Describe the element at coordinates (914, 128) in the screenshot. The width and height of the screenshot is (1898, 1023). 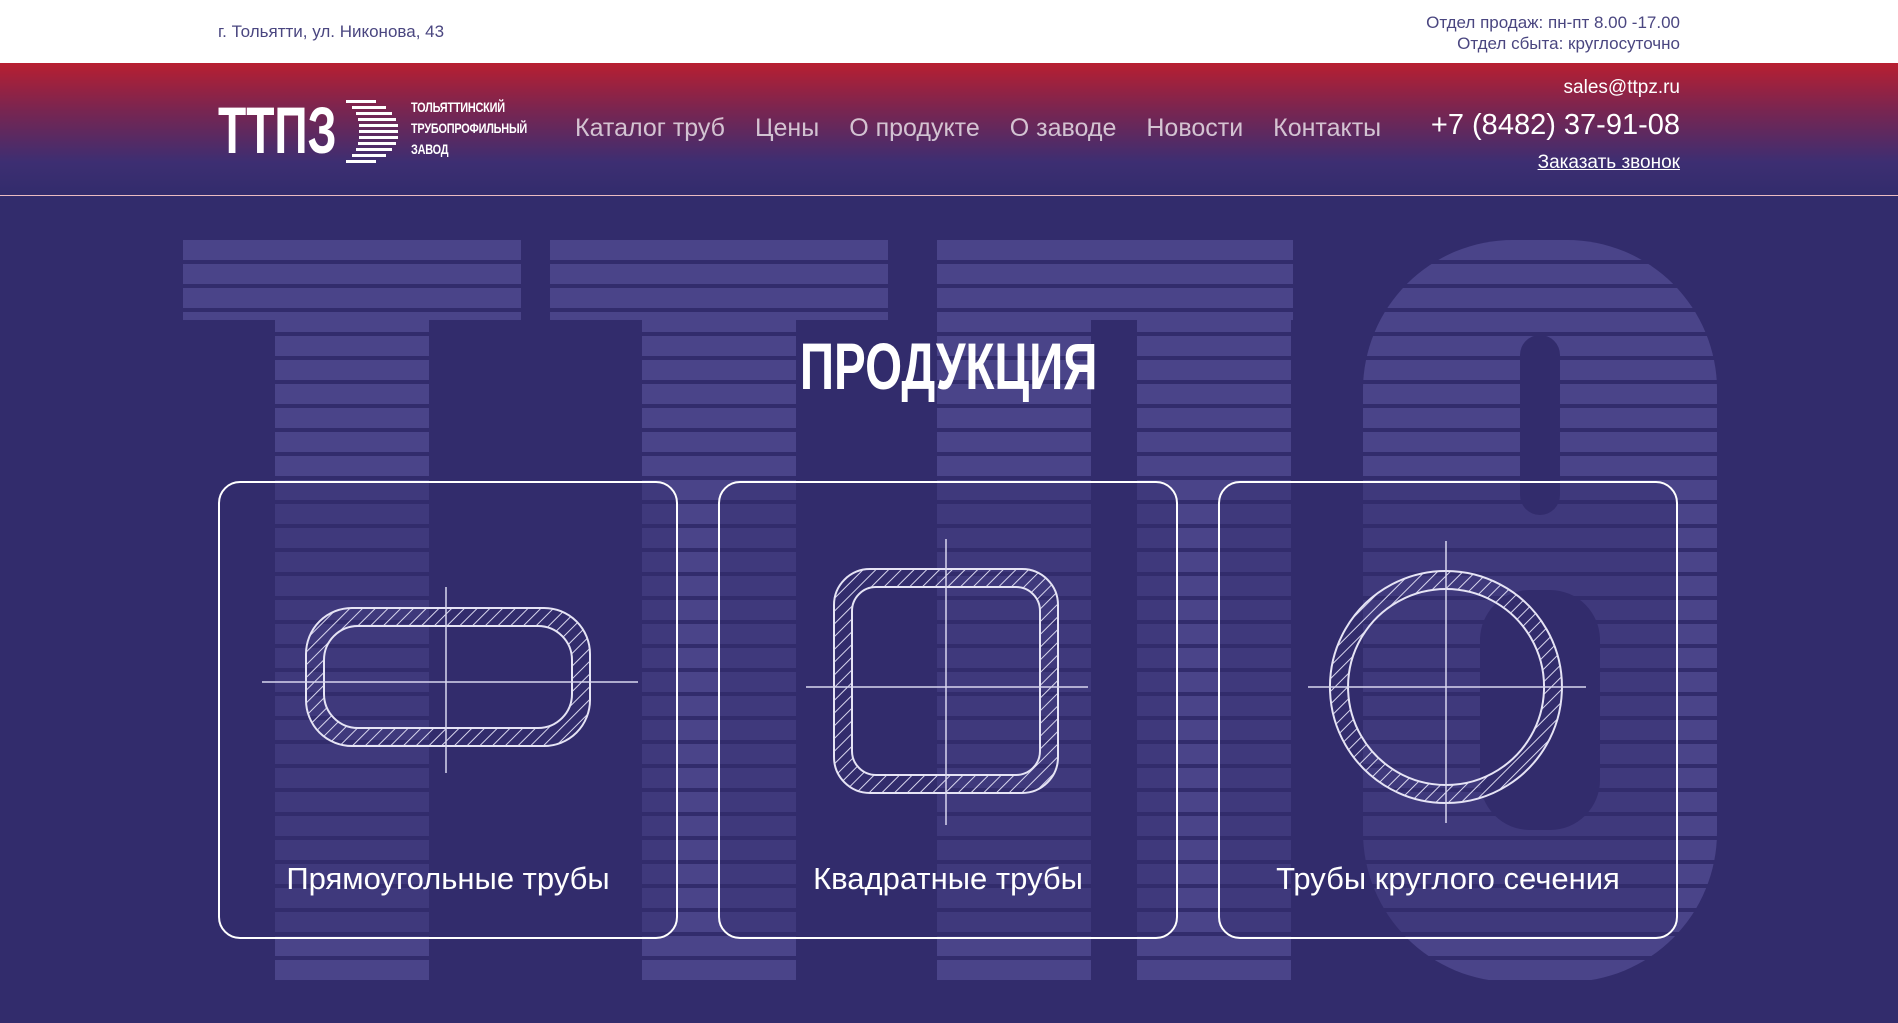
I see `nav-item-about-product: О продукте` at that location.